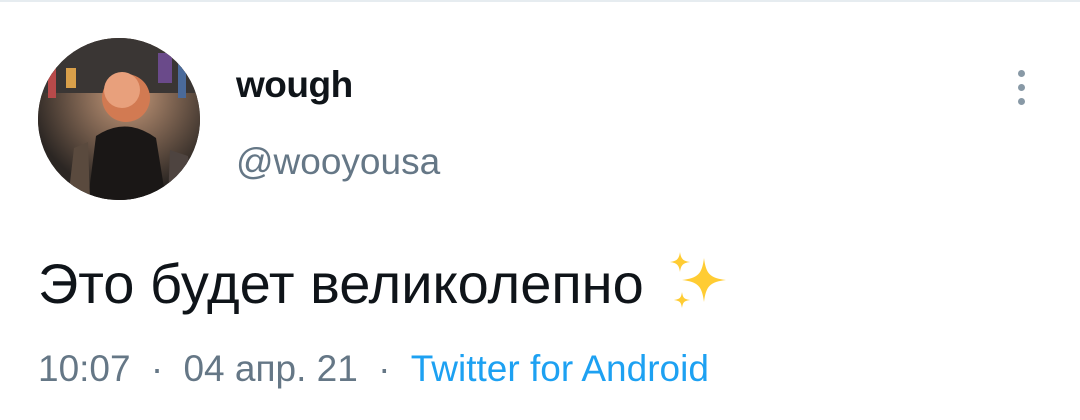 The height and width of the screenshot is (420, 1080). I want to click on avatar, so click(119, 119).